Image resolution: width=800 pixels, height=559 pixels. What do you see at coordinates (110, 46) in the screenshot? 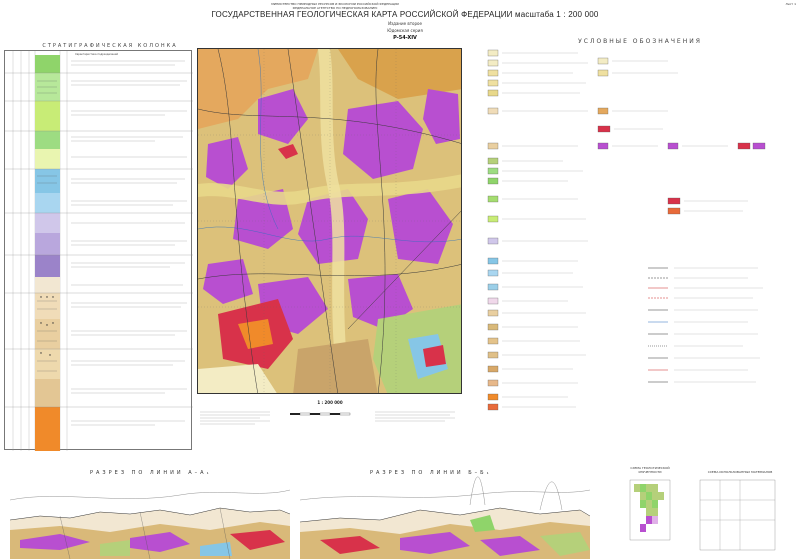
I see `stratigraphy-title: СТРАТИГРАФИЧЕСКАЯ КОЛОНКА` at bounding box center [110, 46].